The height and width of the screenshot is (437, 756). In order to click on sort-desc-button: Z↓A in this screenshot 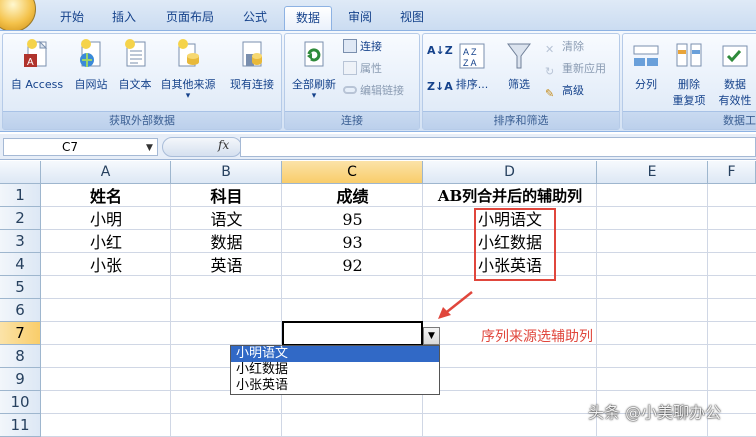, I will do `click(440, 87)`.